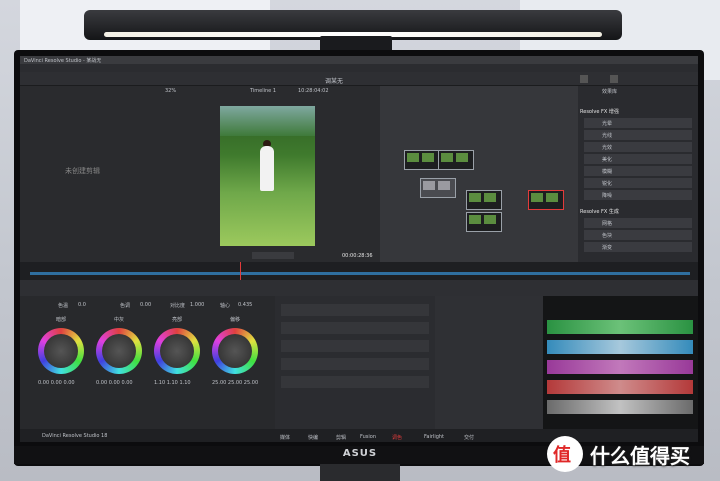  I want to click on offset-wheel, so click(235, 351).